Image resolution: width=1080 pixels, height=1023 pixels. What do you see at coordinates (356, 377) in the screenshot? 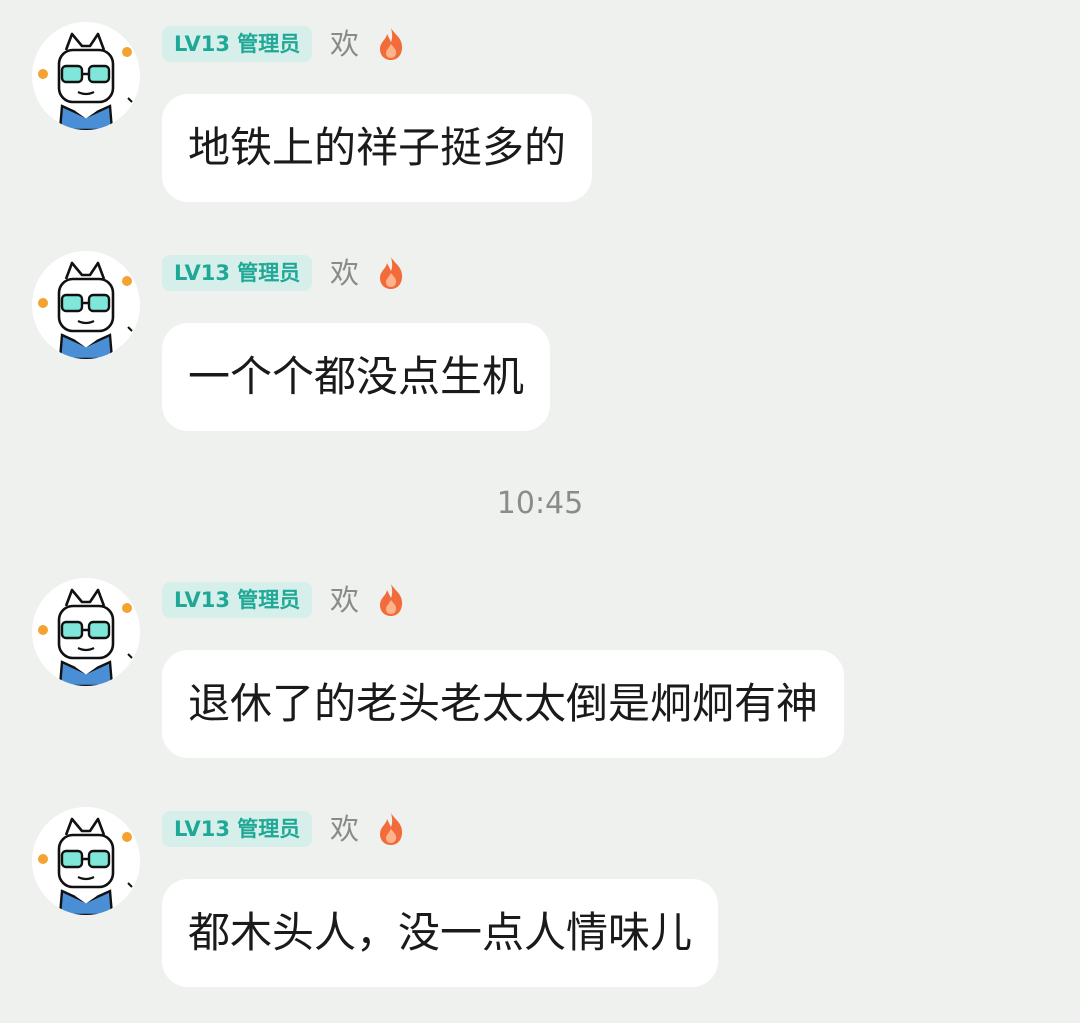
I see `message-bubble: 一个个都没点生机` at bounding box center [356, 377].